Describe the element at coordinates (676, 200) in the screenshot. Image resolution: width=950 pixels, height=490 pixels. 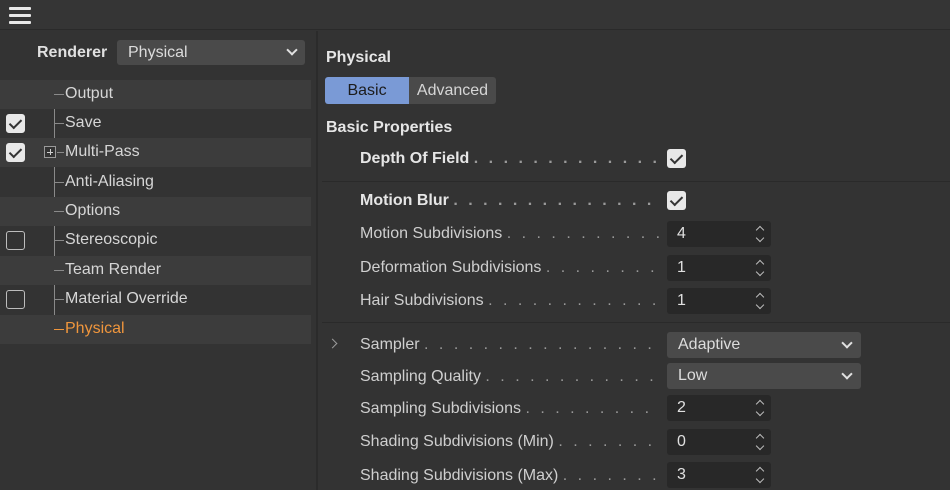
I see `motion-blur-checkbox` at that location.